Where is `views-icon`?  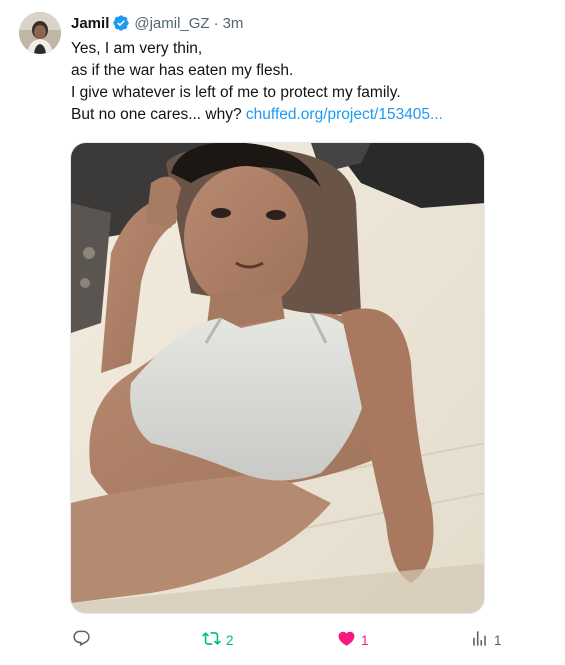
views-icon is located at coordinates (479, 640).